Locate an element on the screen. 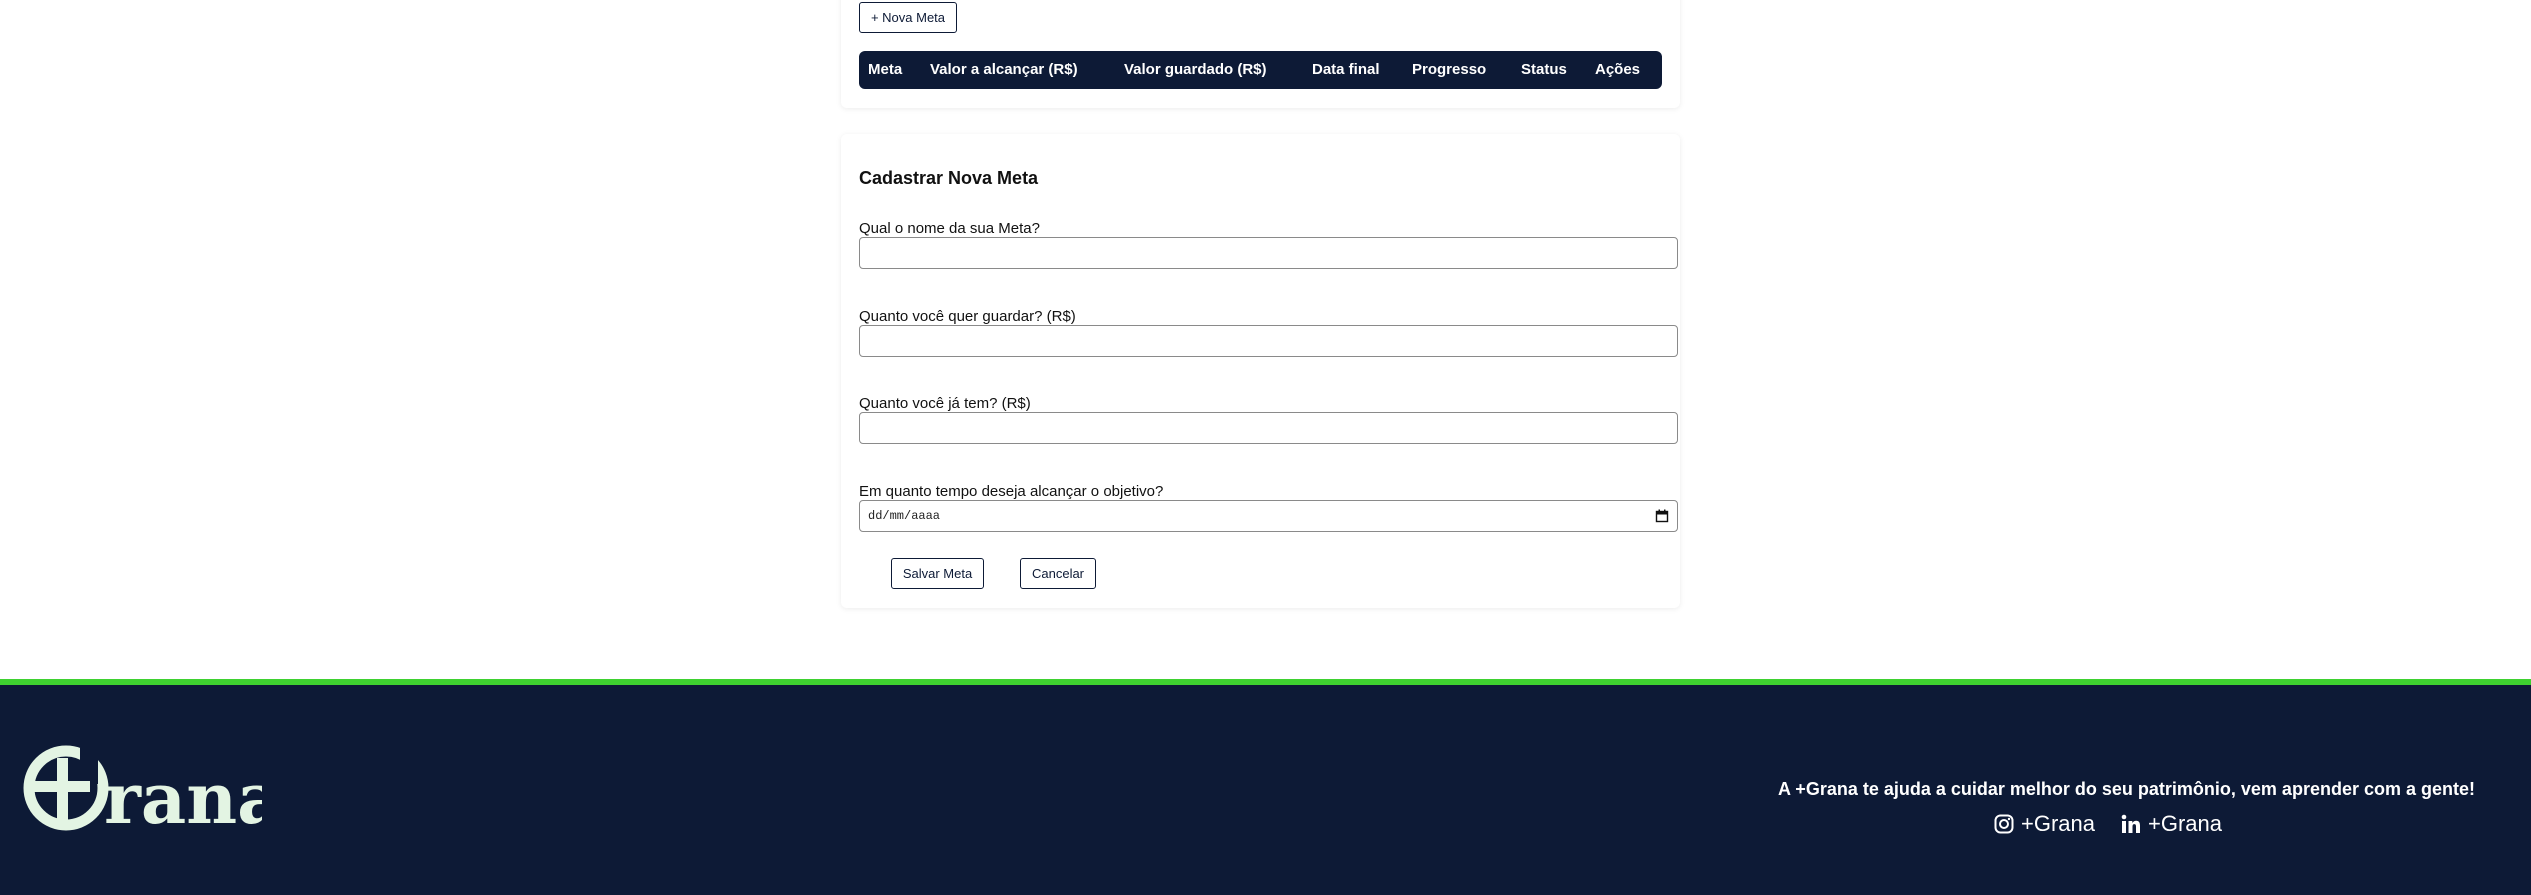 This screenshot has width=2531, height=895. social-links: +Grana +Grana is located at coordinates (2095, 824).